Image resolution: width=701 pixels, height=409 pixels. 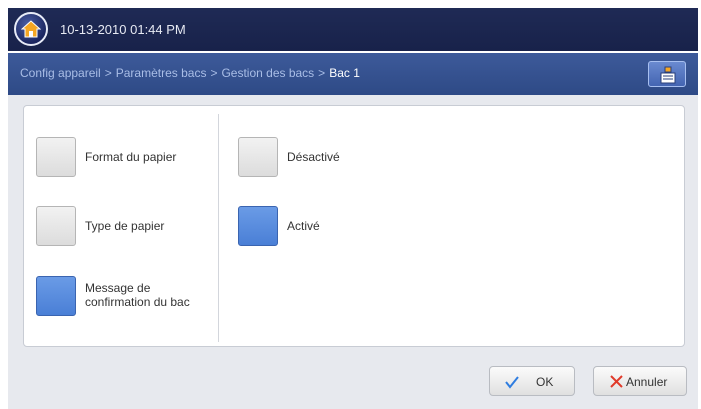 I want to click on breadcrumb-item-config: Config appareil, so click(x=60, y=73).